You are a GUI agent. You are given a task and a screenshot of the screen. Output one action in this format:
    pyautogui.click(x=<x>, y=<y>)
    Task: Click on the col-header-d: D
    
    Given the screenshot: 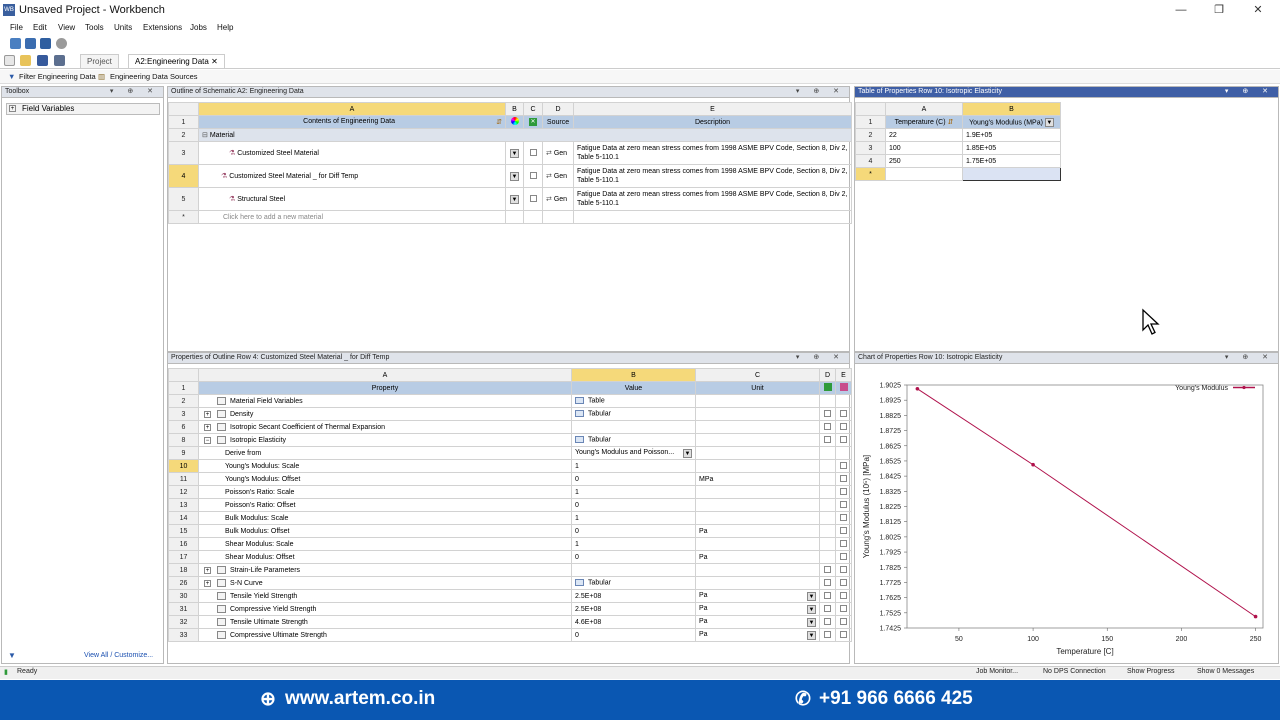 What is the action you would take?
    pyautogui.click(x=827, y=375)
    